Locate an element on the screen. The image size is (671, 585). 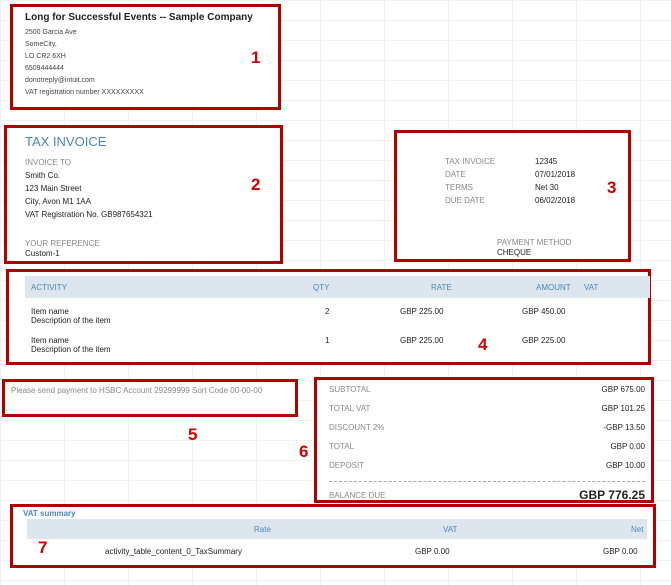
address-line: LO CR2 6XH is located at coordinates (45, 56).